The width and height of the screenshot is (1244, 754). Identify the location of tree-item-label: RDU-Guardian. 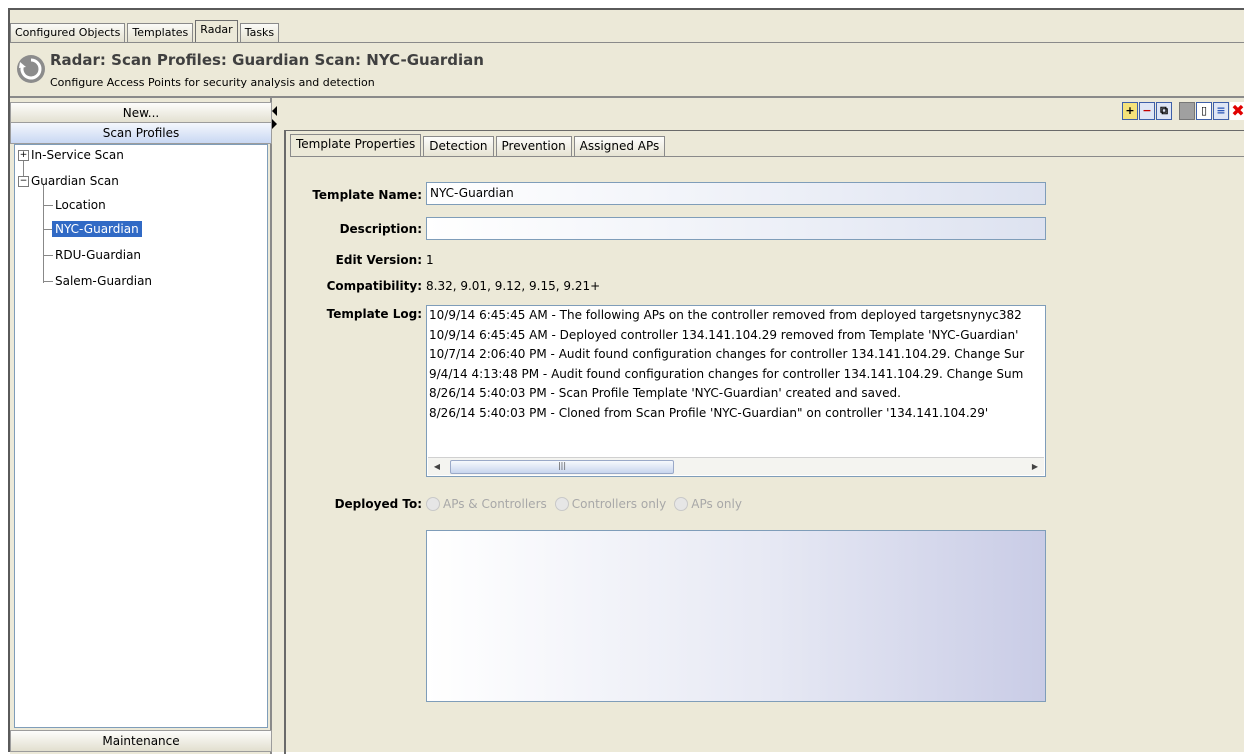
(98, 255).